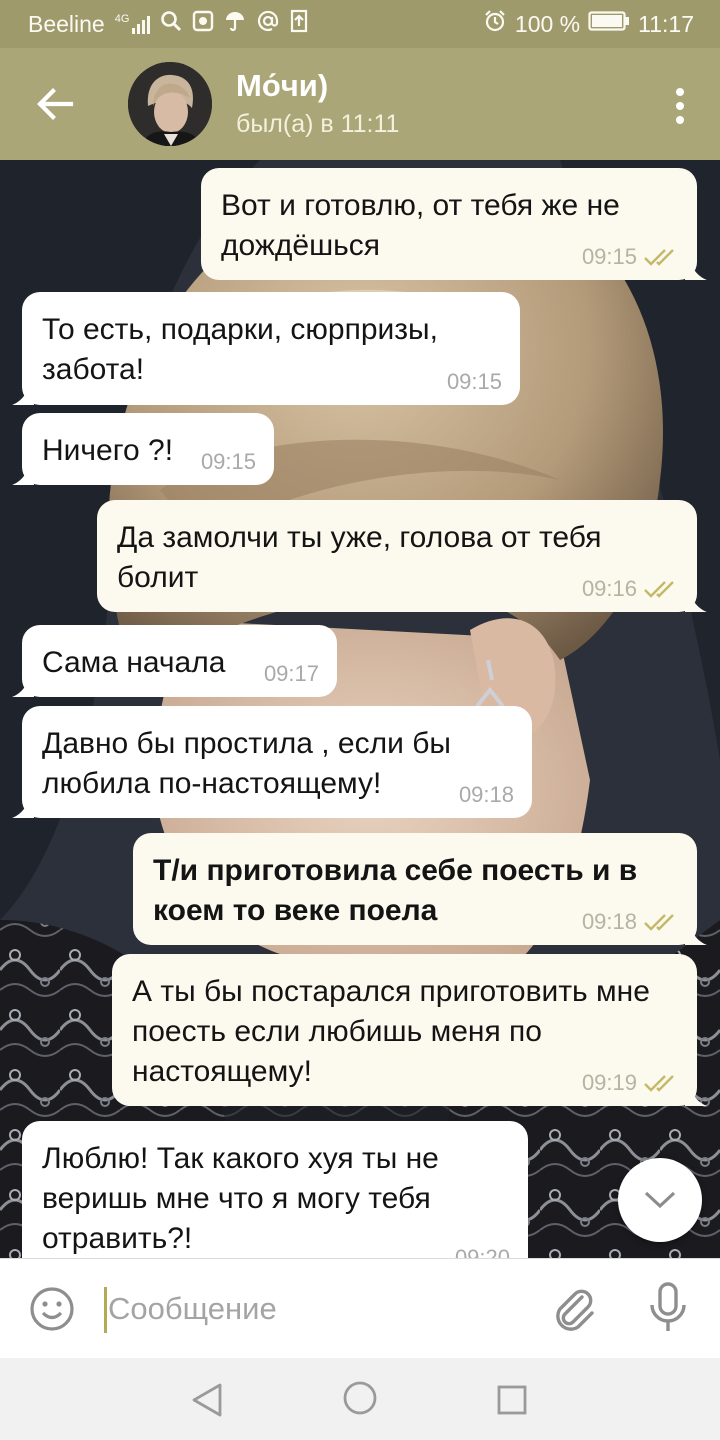 The image size is (720, 1440). Describe the element at coordinates (318, 124) in the screenshot. I see `last-seen-status: был(а) в 11:11` at that location.